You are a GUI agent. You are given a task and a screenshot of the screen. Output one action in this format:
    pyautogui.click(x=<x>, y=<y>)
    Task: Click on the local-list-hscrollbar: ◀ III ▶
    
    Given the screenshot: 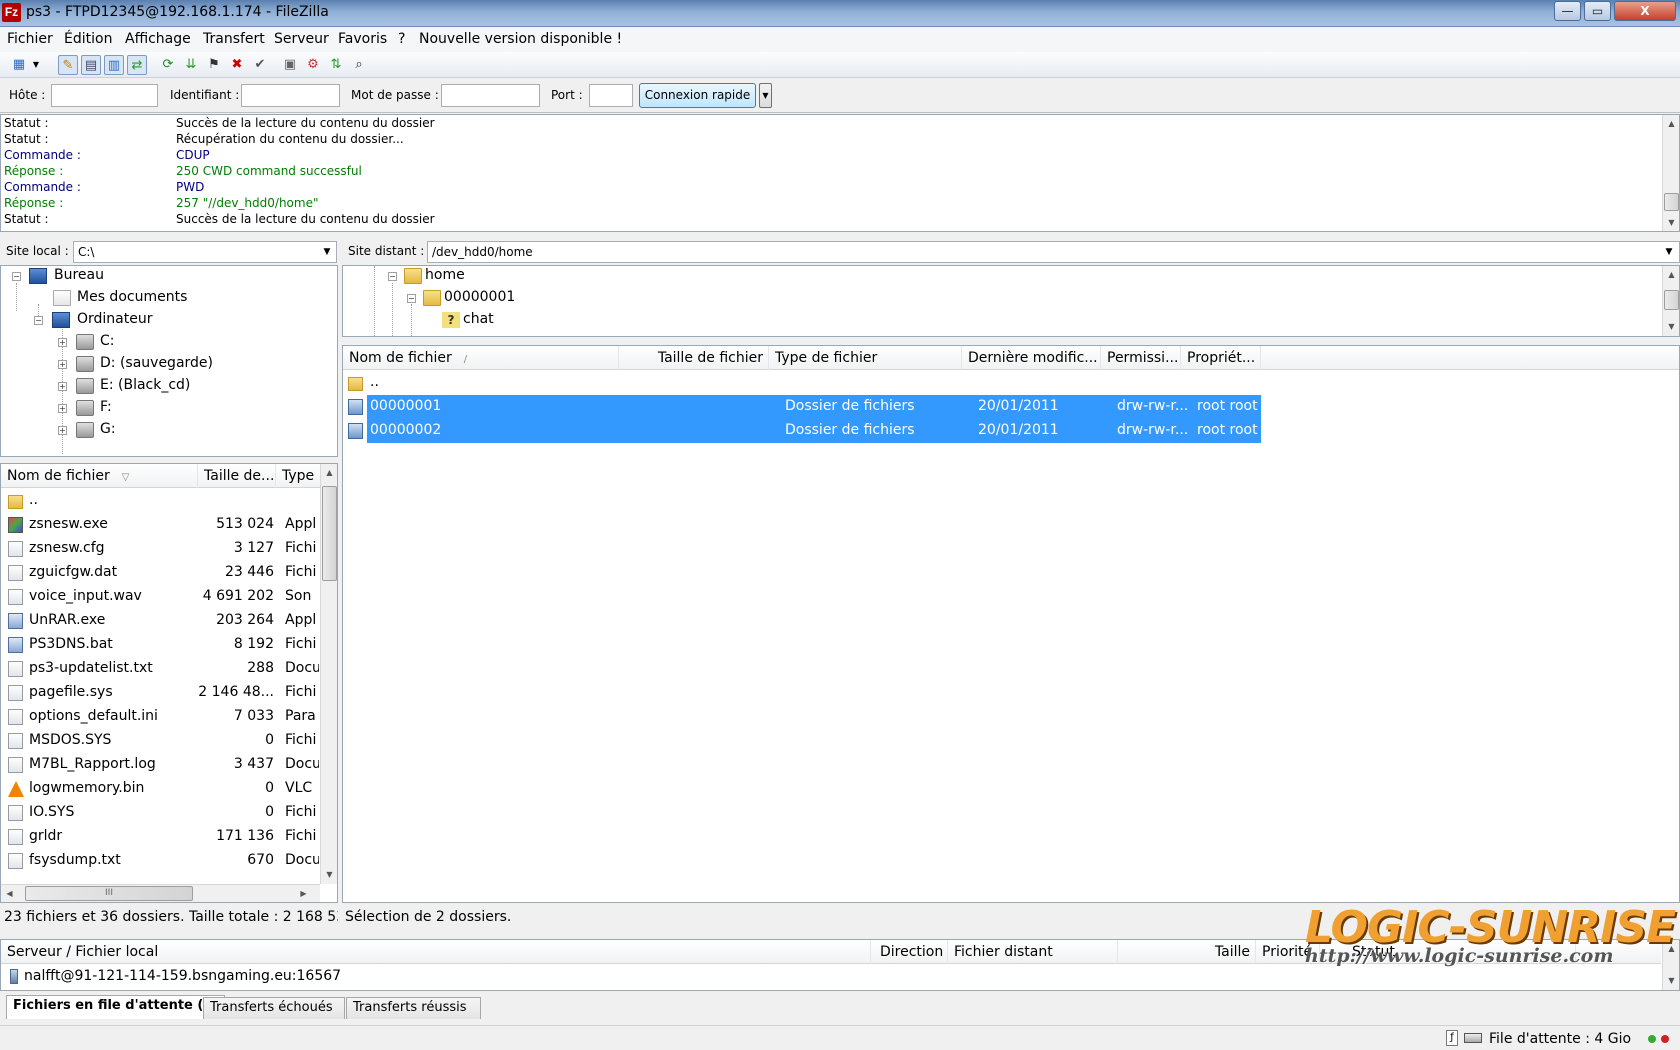 What is the action you would take?
    pyautogui.click(x=160, y=893)
    